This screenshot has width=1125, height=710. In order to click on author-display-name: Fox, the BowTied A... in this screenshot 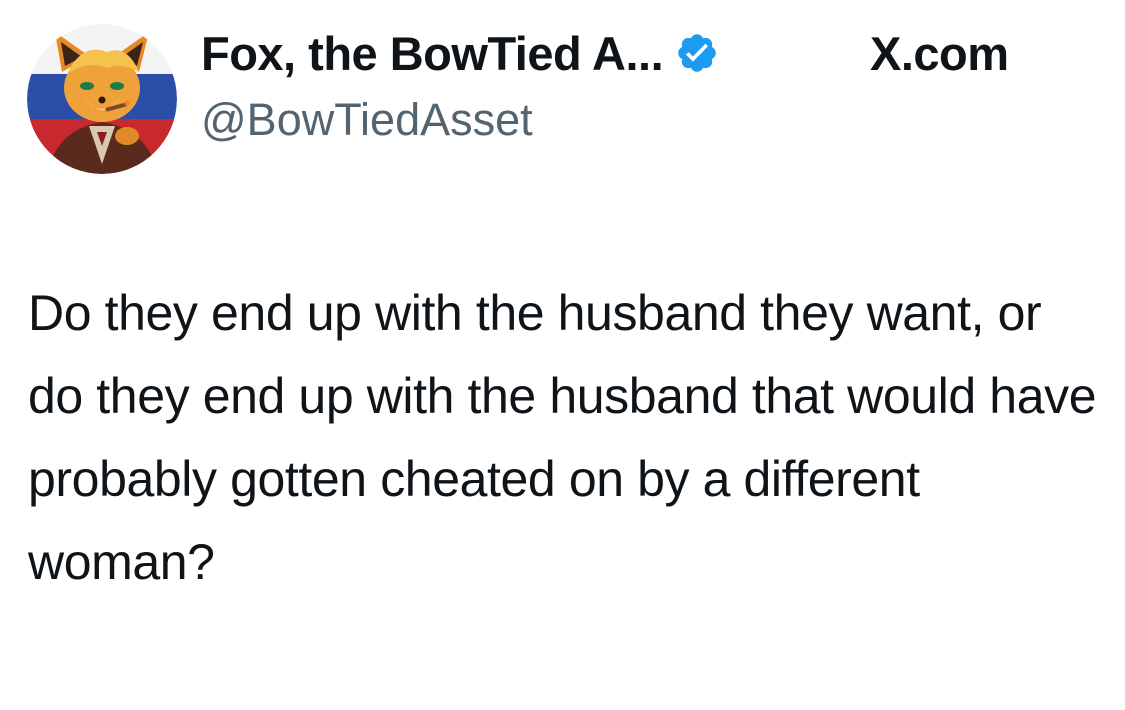, I will do `click(432, 53)`.